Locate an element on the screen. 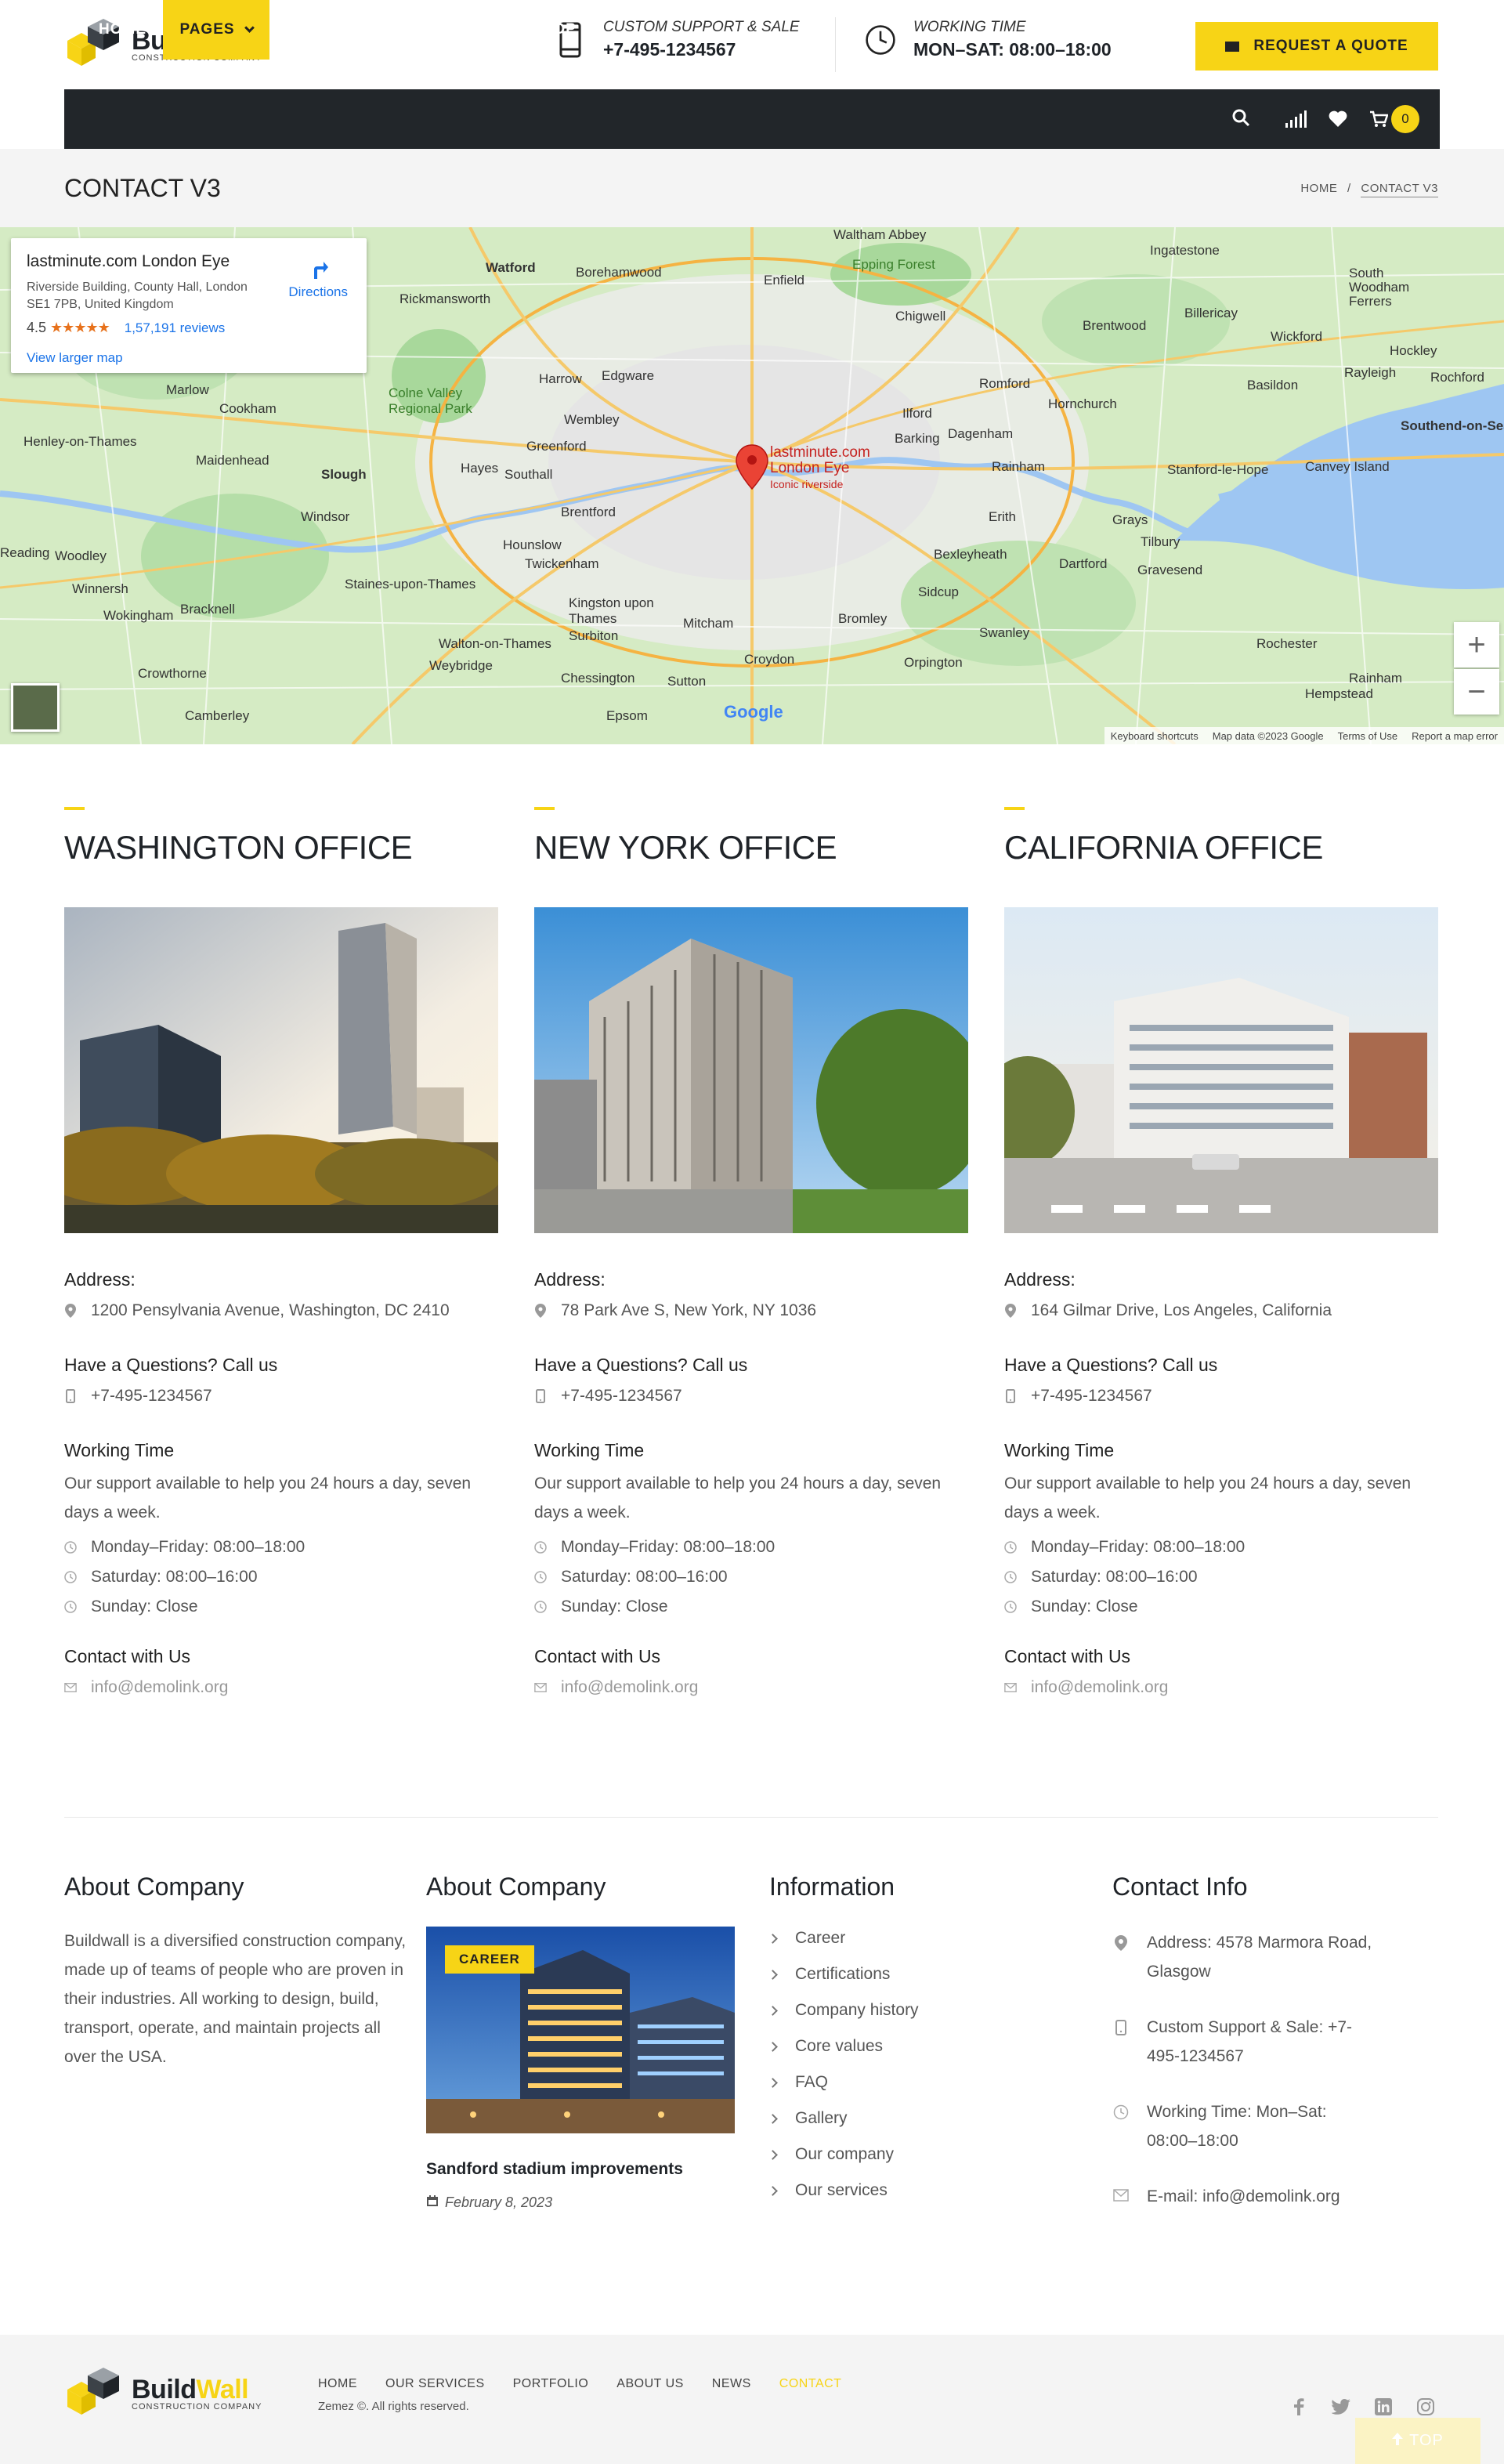 The width and height of the screenshot is (1504, 2464). footer-link-label: Our services is located at coordinates (841, 2190).